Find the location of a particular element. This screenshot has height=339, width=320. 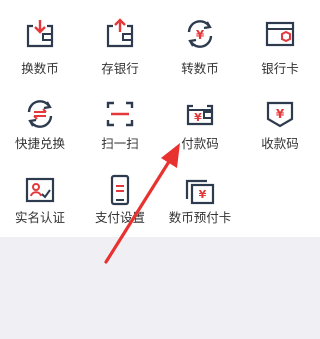

scan-icon is located at coordinates (120, 114).